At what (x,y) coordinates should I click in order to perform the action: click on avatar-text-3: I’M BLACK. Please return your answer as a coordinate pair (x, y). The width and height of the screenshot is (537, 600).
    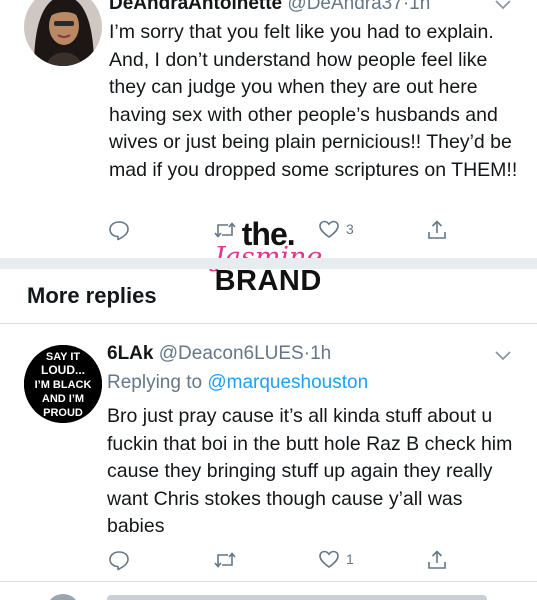
    Looking at the image, I should click on (63, 385).